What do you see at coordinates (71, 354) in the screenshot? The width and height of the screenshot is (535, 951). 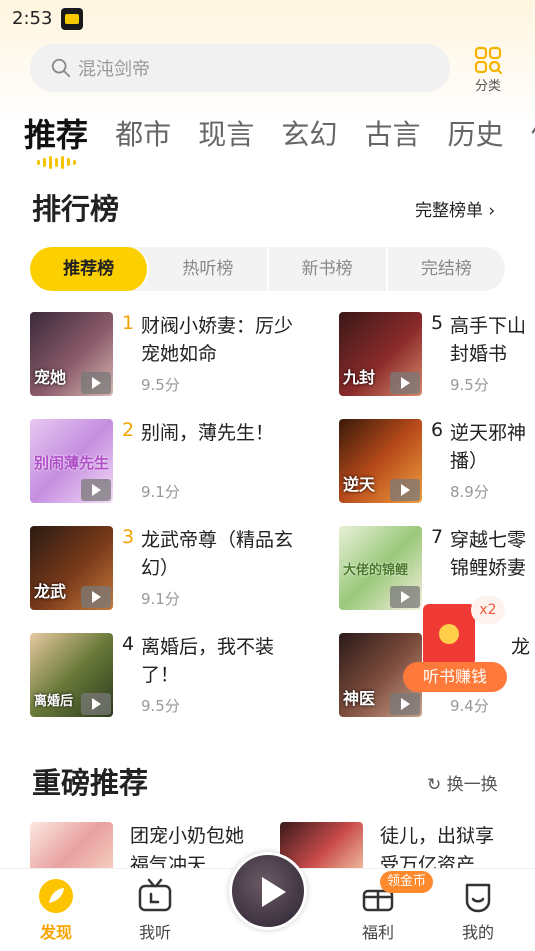 I see `book-cover: 宠她` at bounding box center [71, 354].